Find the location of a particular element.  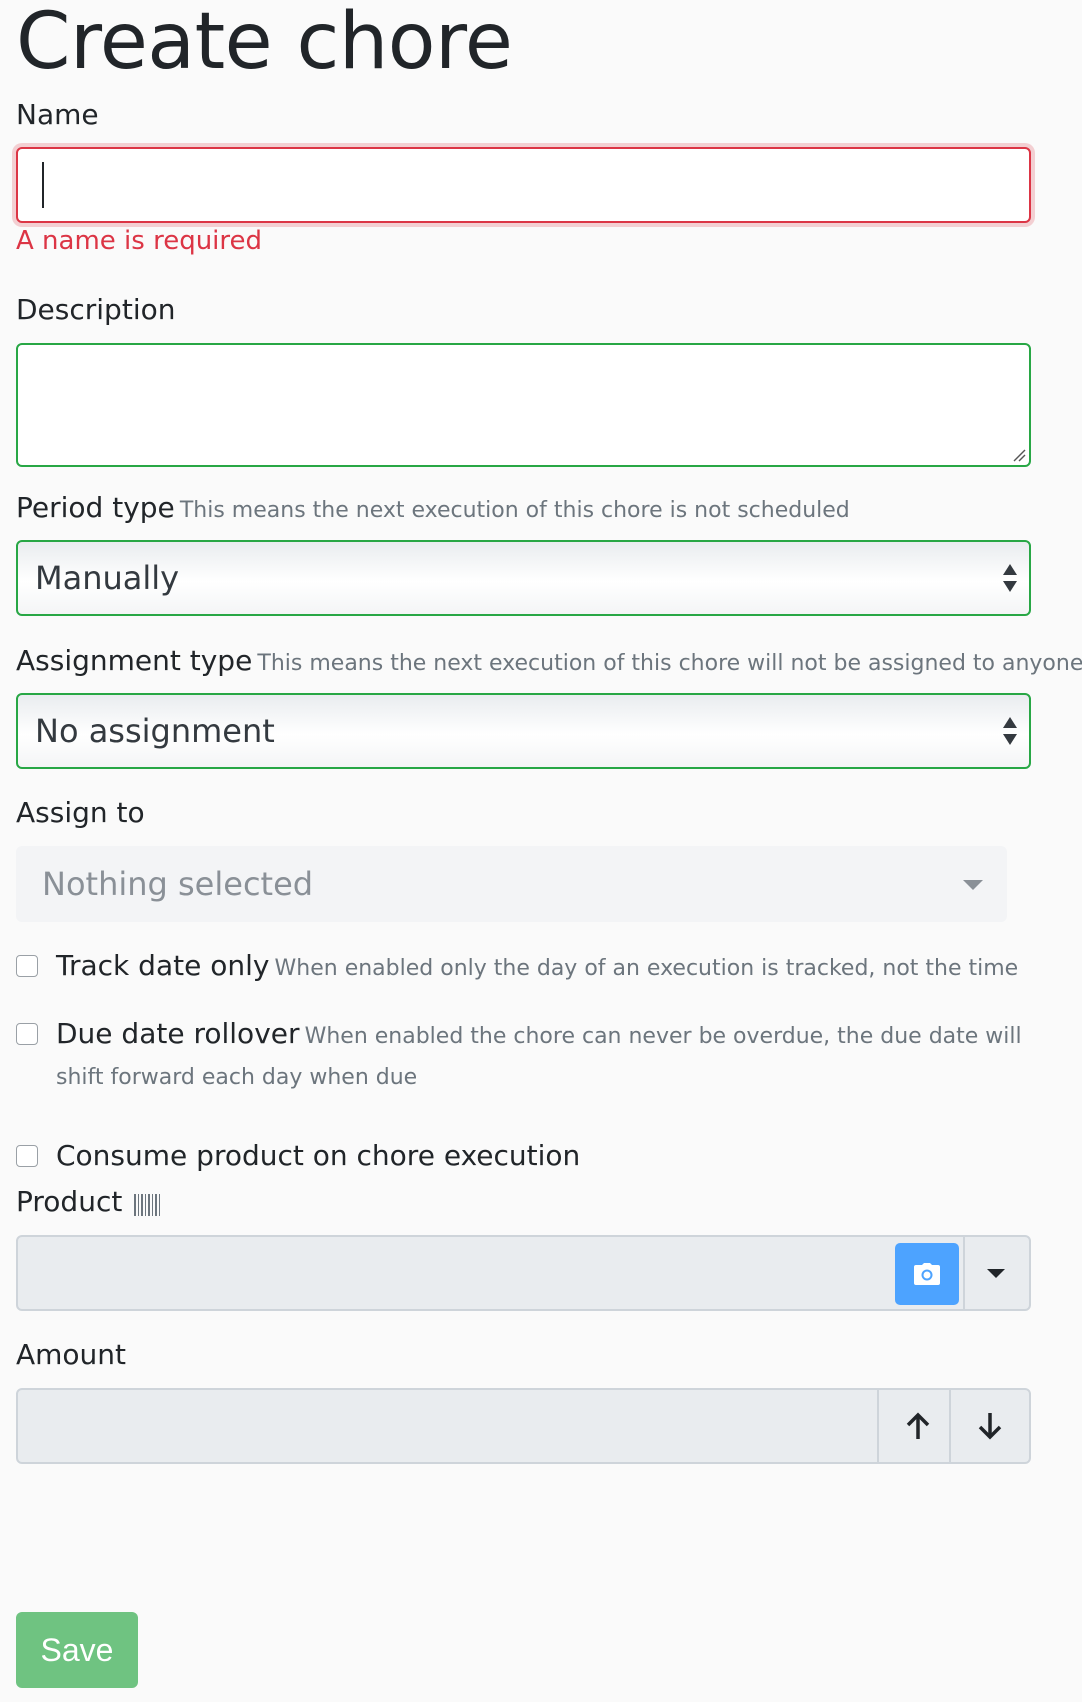

track-date-only-label: Track date only is located at coordinates (162, 965).